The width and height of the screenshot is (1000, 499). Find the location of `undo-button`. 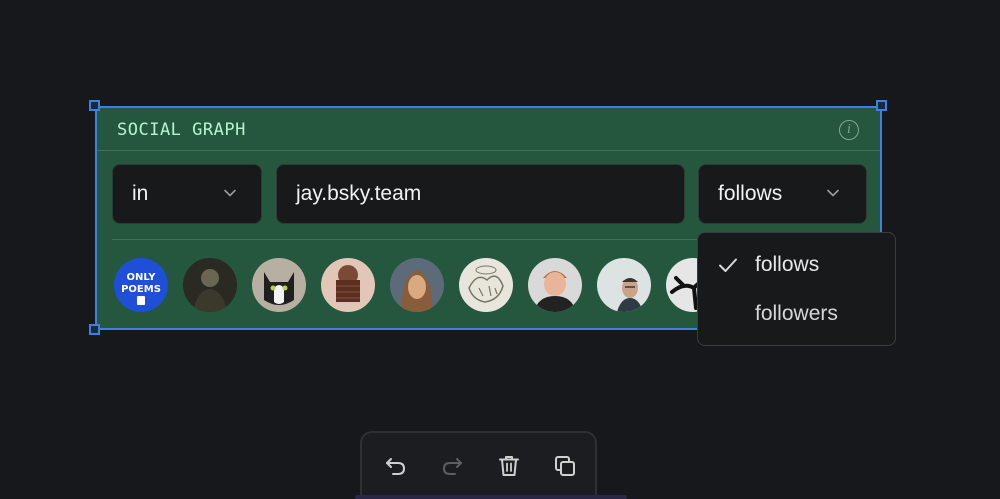

undo-button is located at coordinates (396, 466).